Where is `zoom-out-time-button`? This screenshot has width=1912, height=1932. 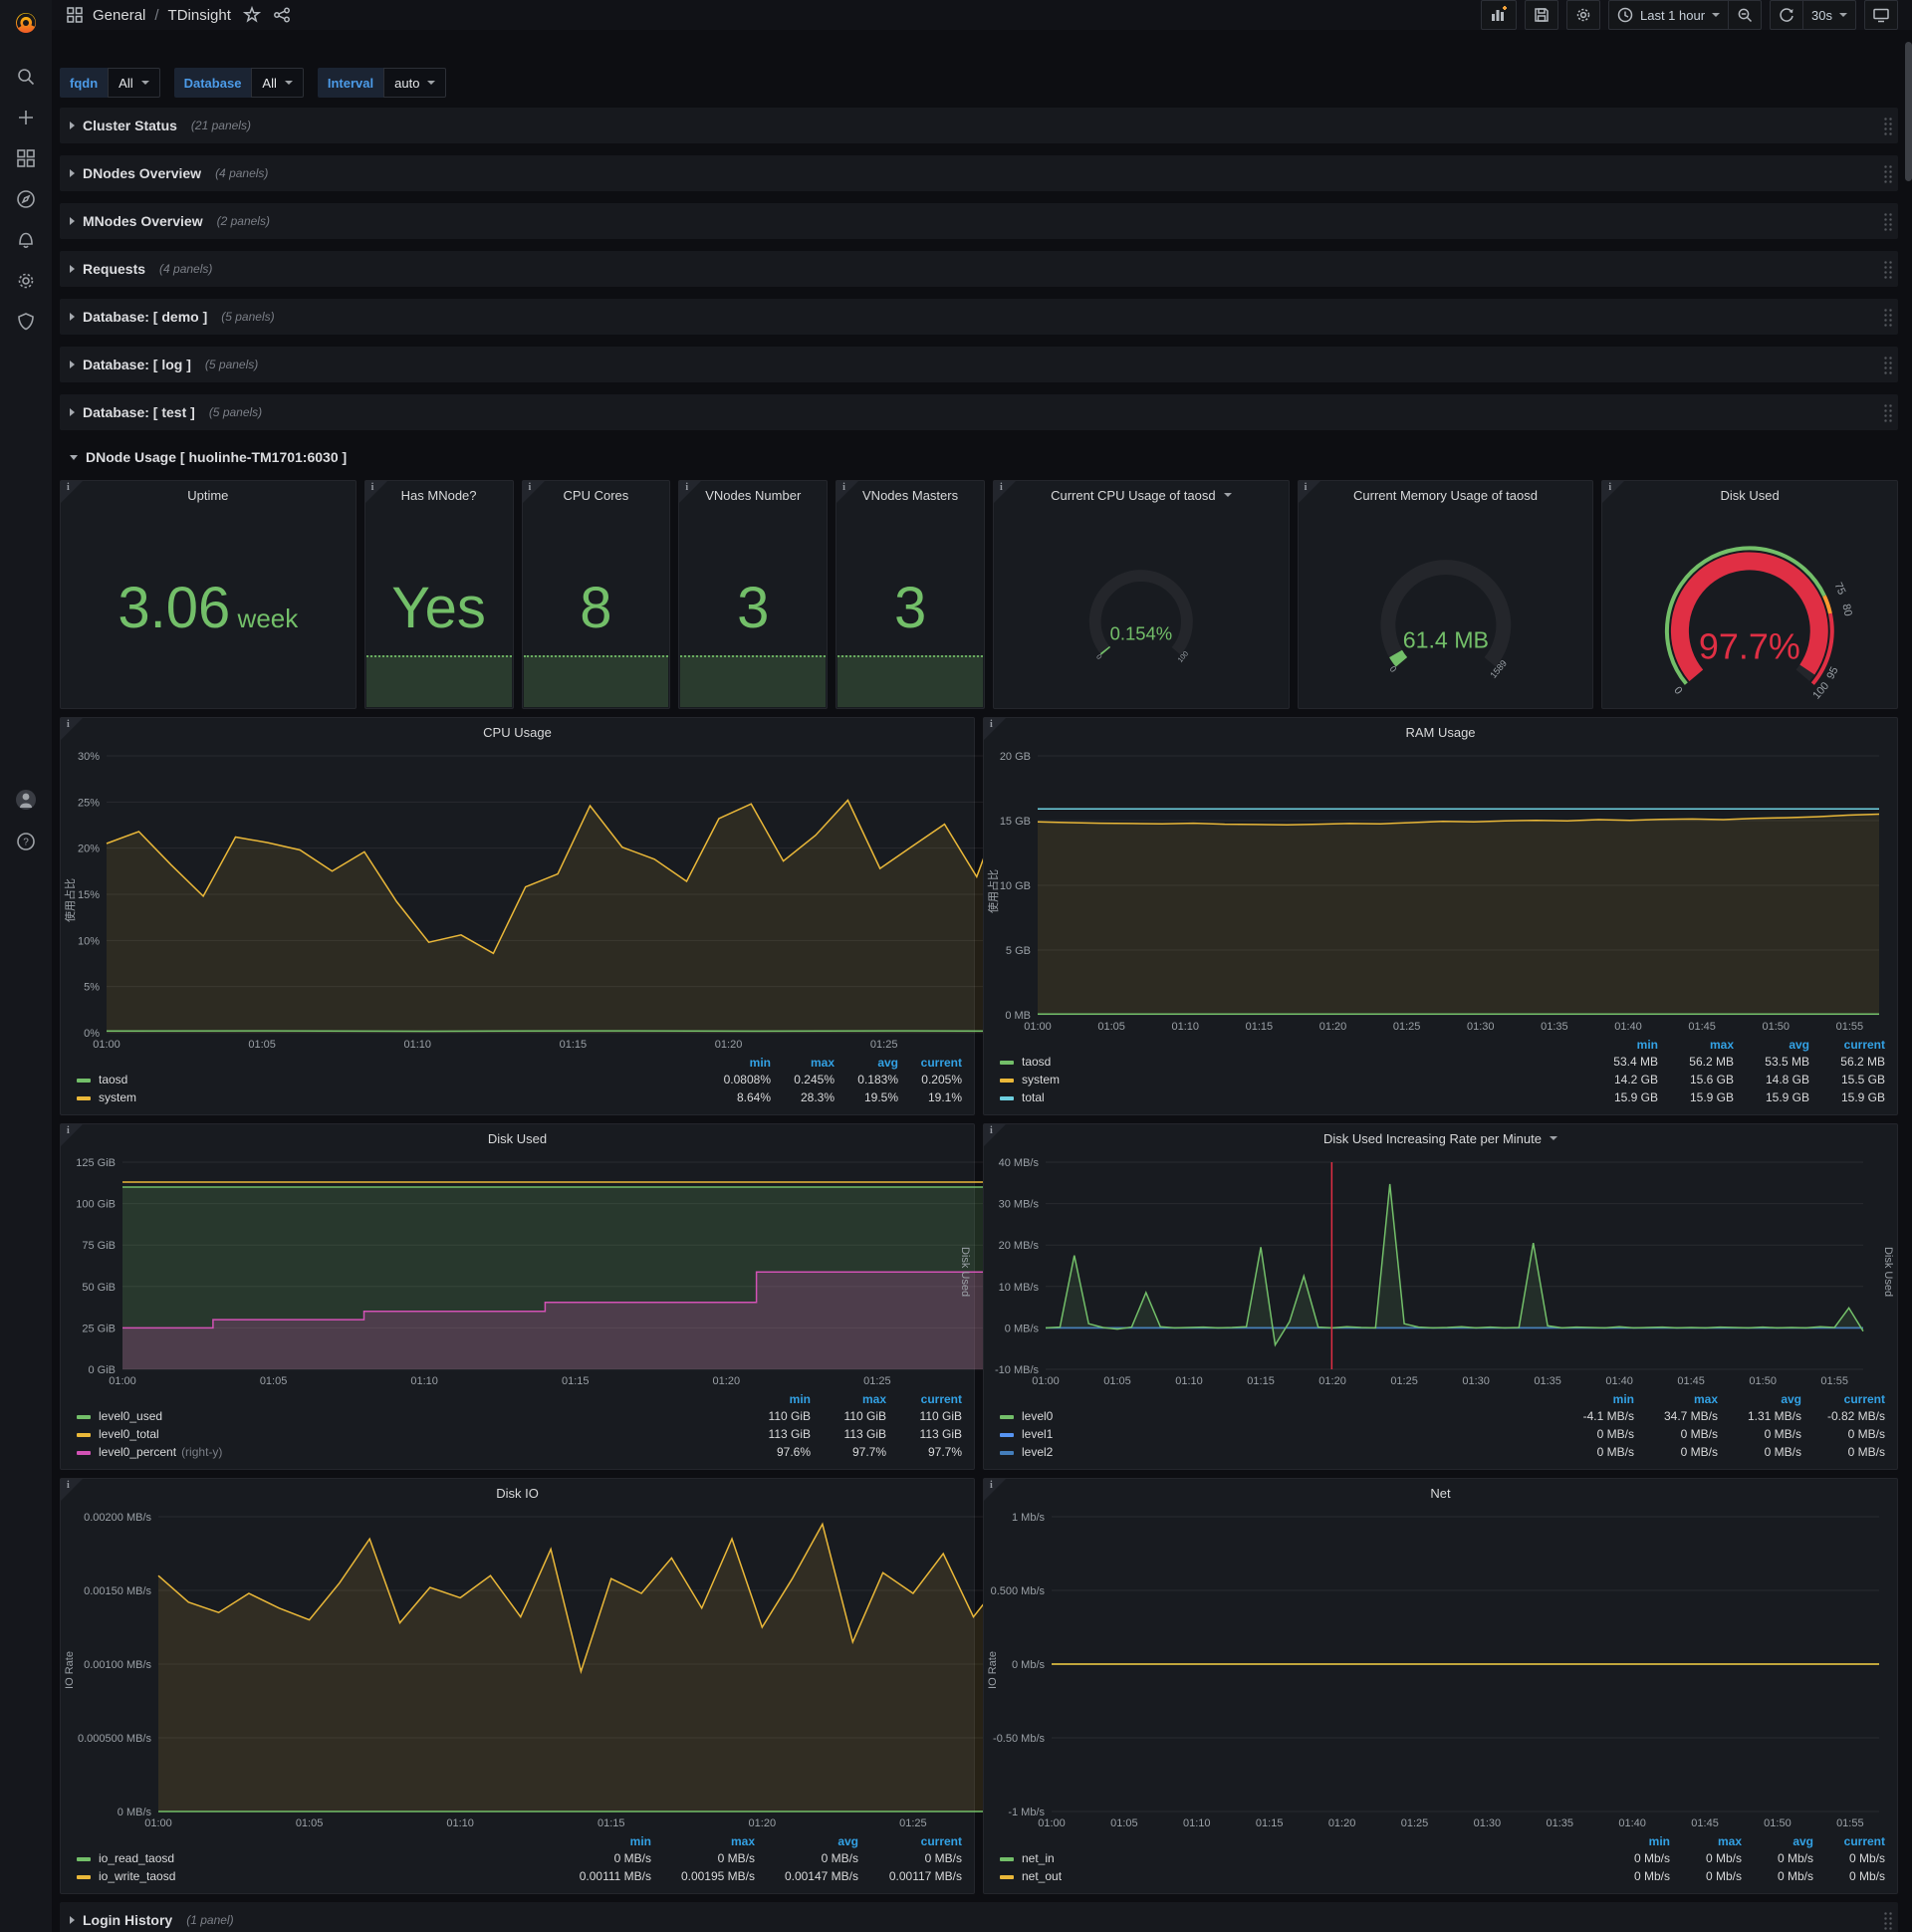 zoom-out-time-button is located at coordinates (1746, 15).